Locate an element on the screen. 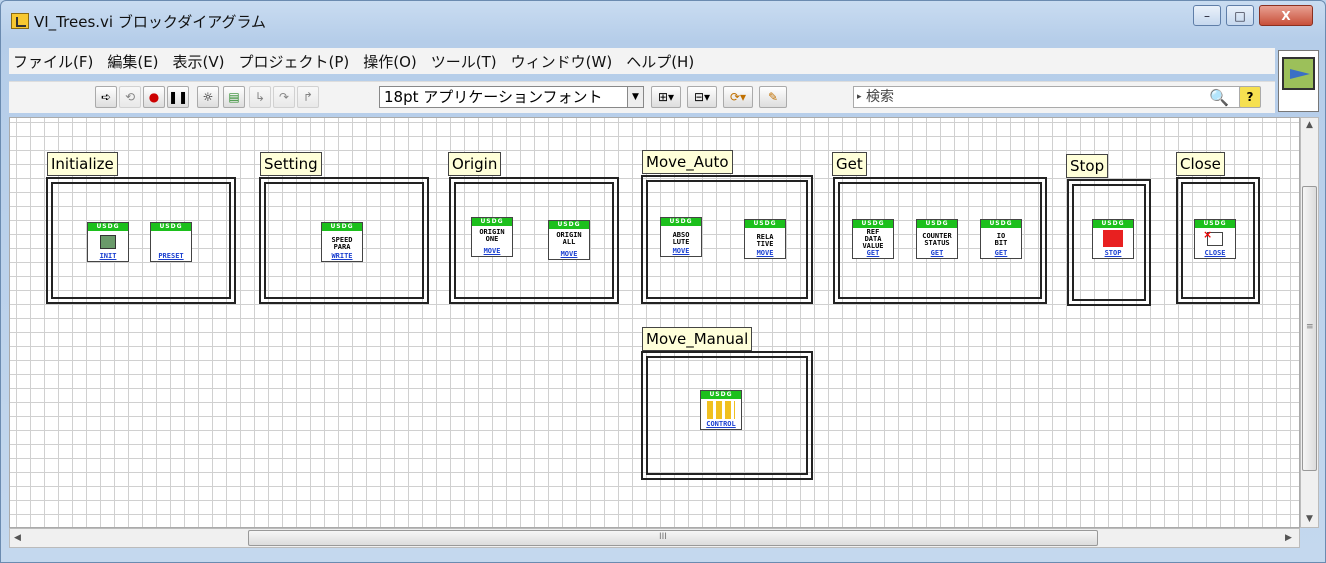  usdg-speed-para-write-node: USDG SPEED PARA WRITE is located at coordinates (342, 242).